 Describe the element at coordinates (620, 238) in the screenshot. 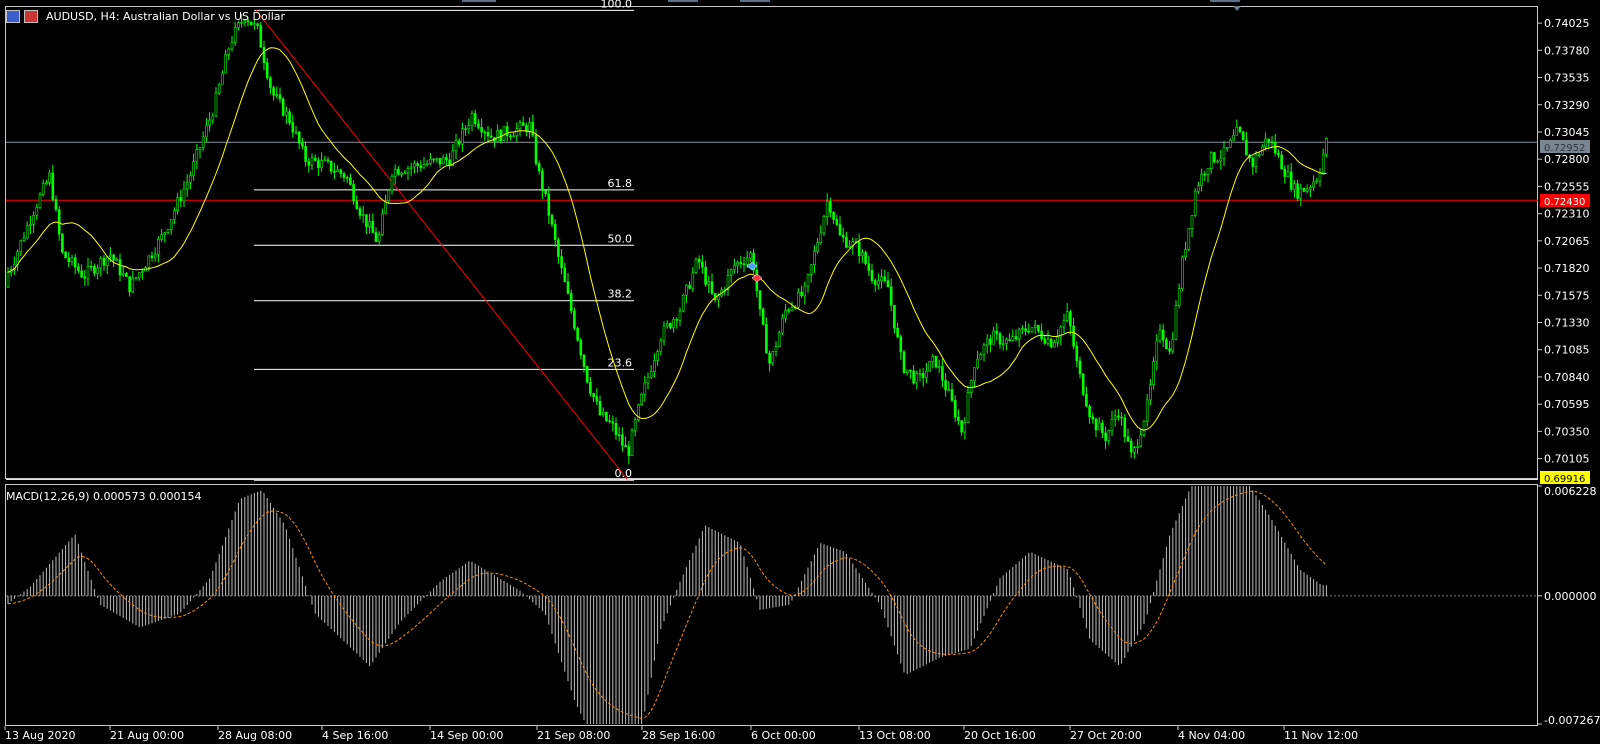

I see `fib-level-label: 50.0` at that location.